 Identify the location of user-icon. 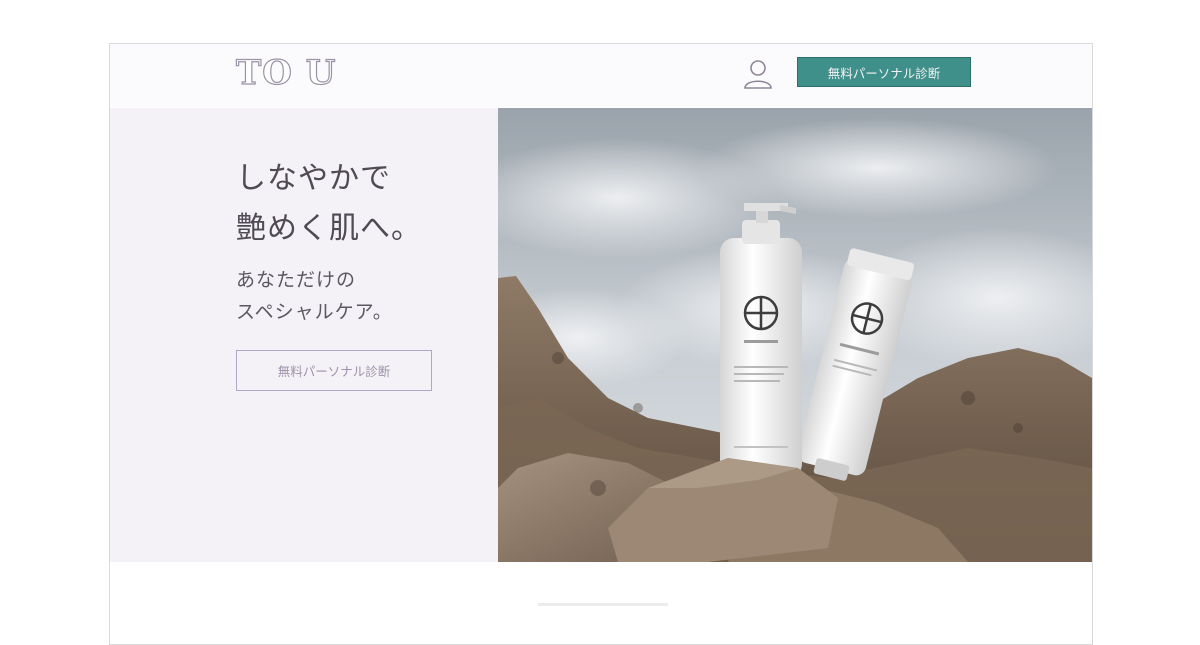
(758, 74).